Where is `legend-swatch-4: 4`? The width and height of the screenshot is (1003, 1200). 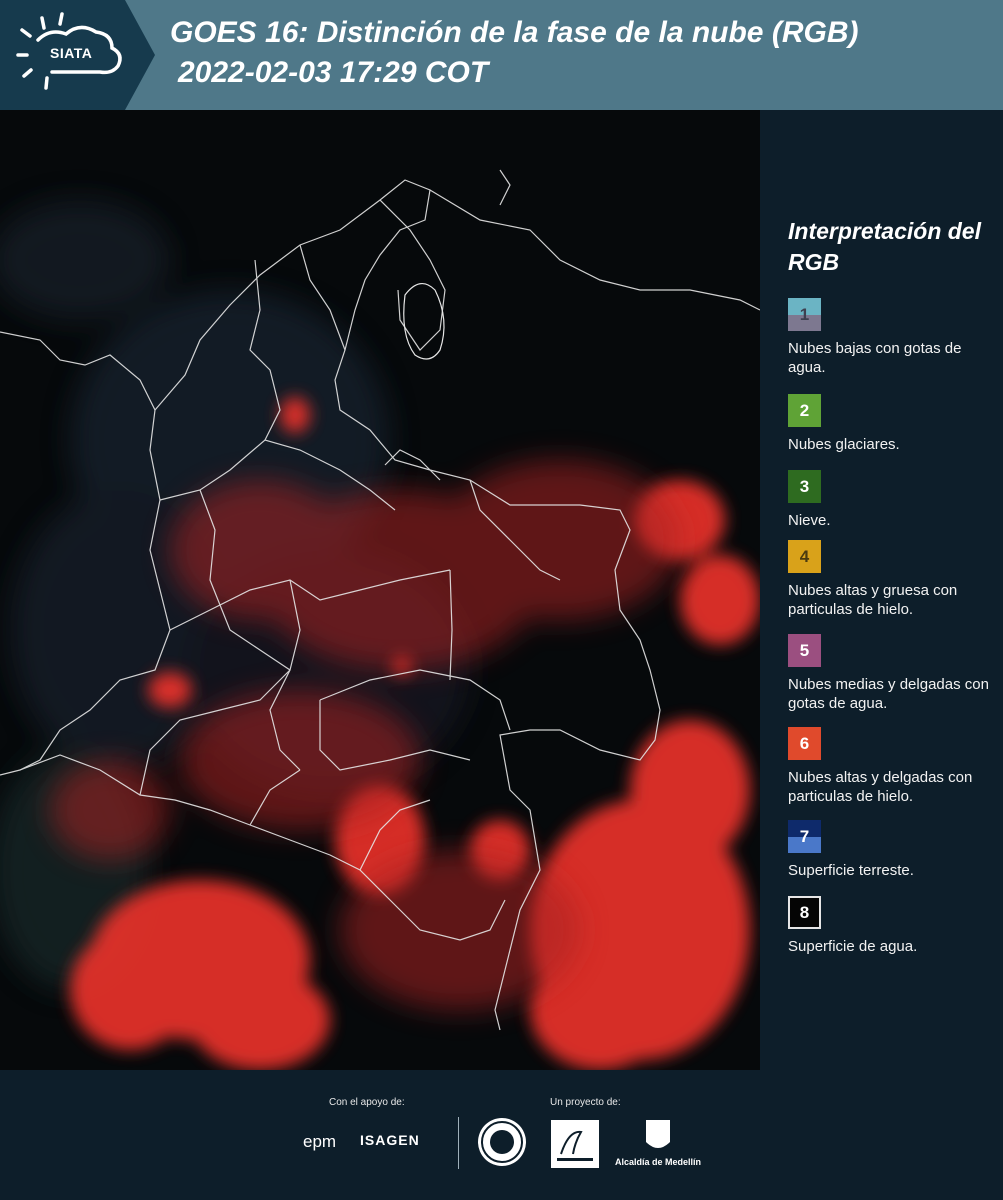
legend-swatch-4: 4 is located at coordinates (804, 556).